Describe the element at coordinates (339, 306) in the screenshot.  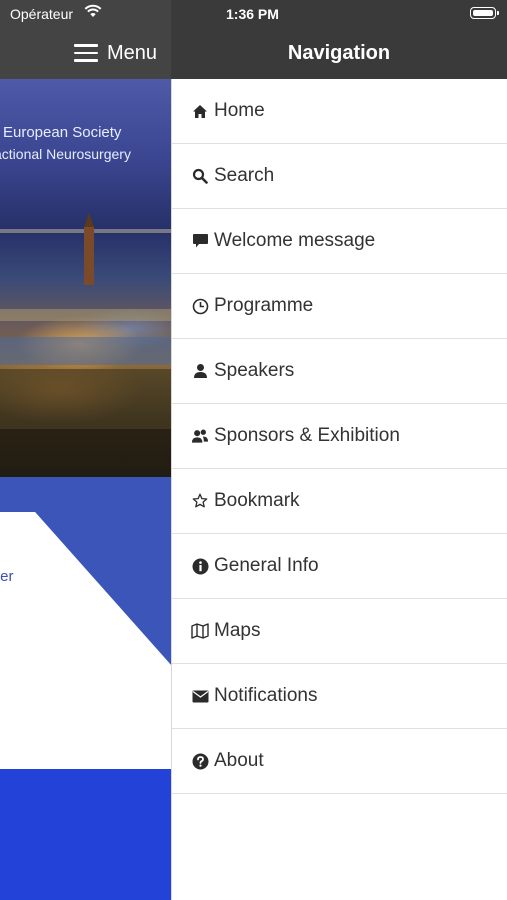
I see `nav-item-programme: Programme` at that location.